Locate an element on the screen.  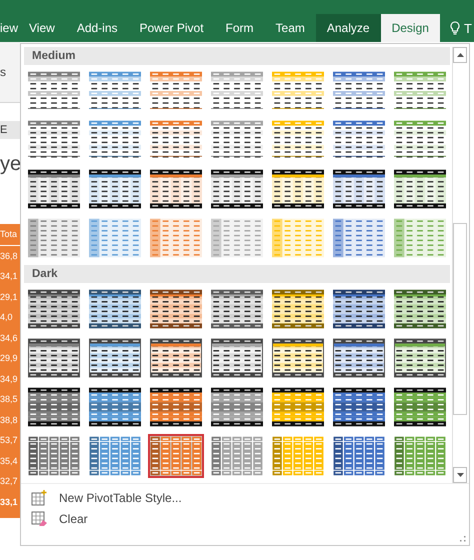
table-cell-text: 34,6 is located at coordinates (9, 338).